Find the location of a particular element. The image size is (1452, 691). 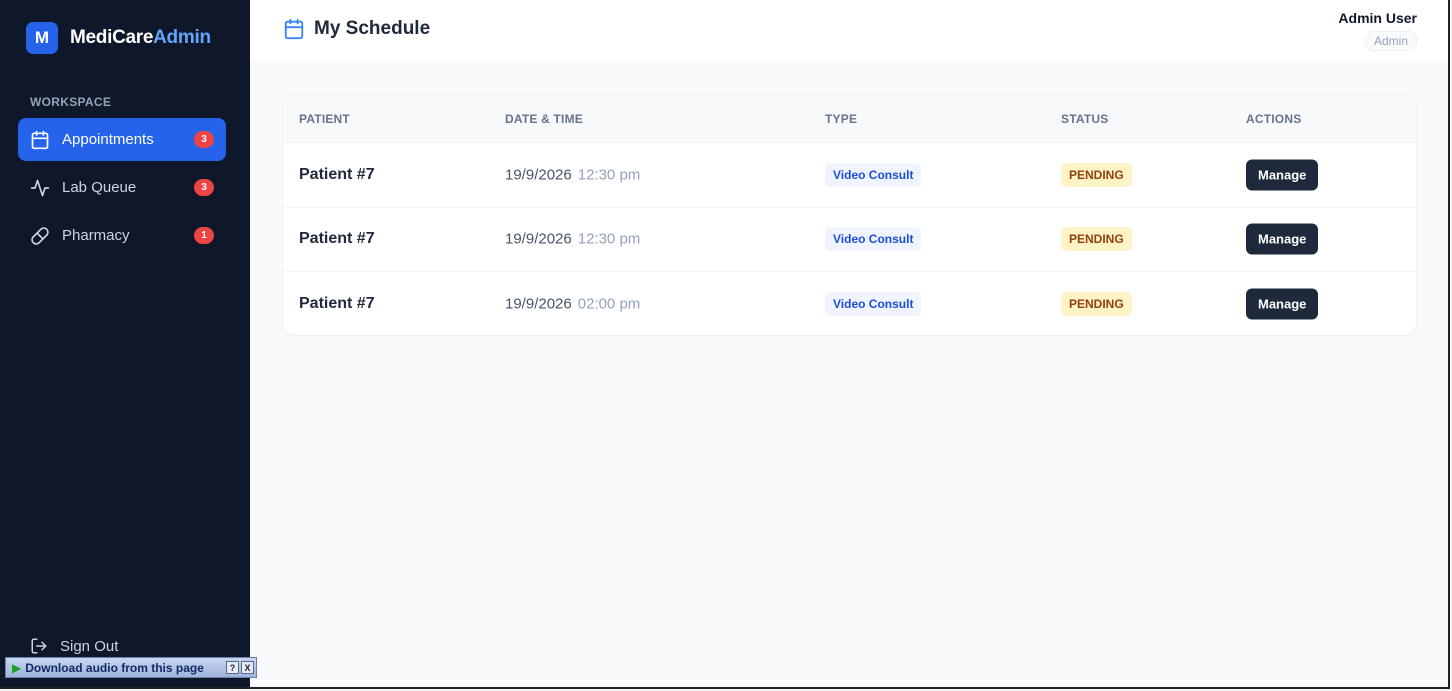

appointment-datetime: 19/9/2026 02:00 pm is located at coordinates (572, 304).